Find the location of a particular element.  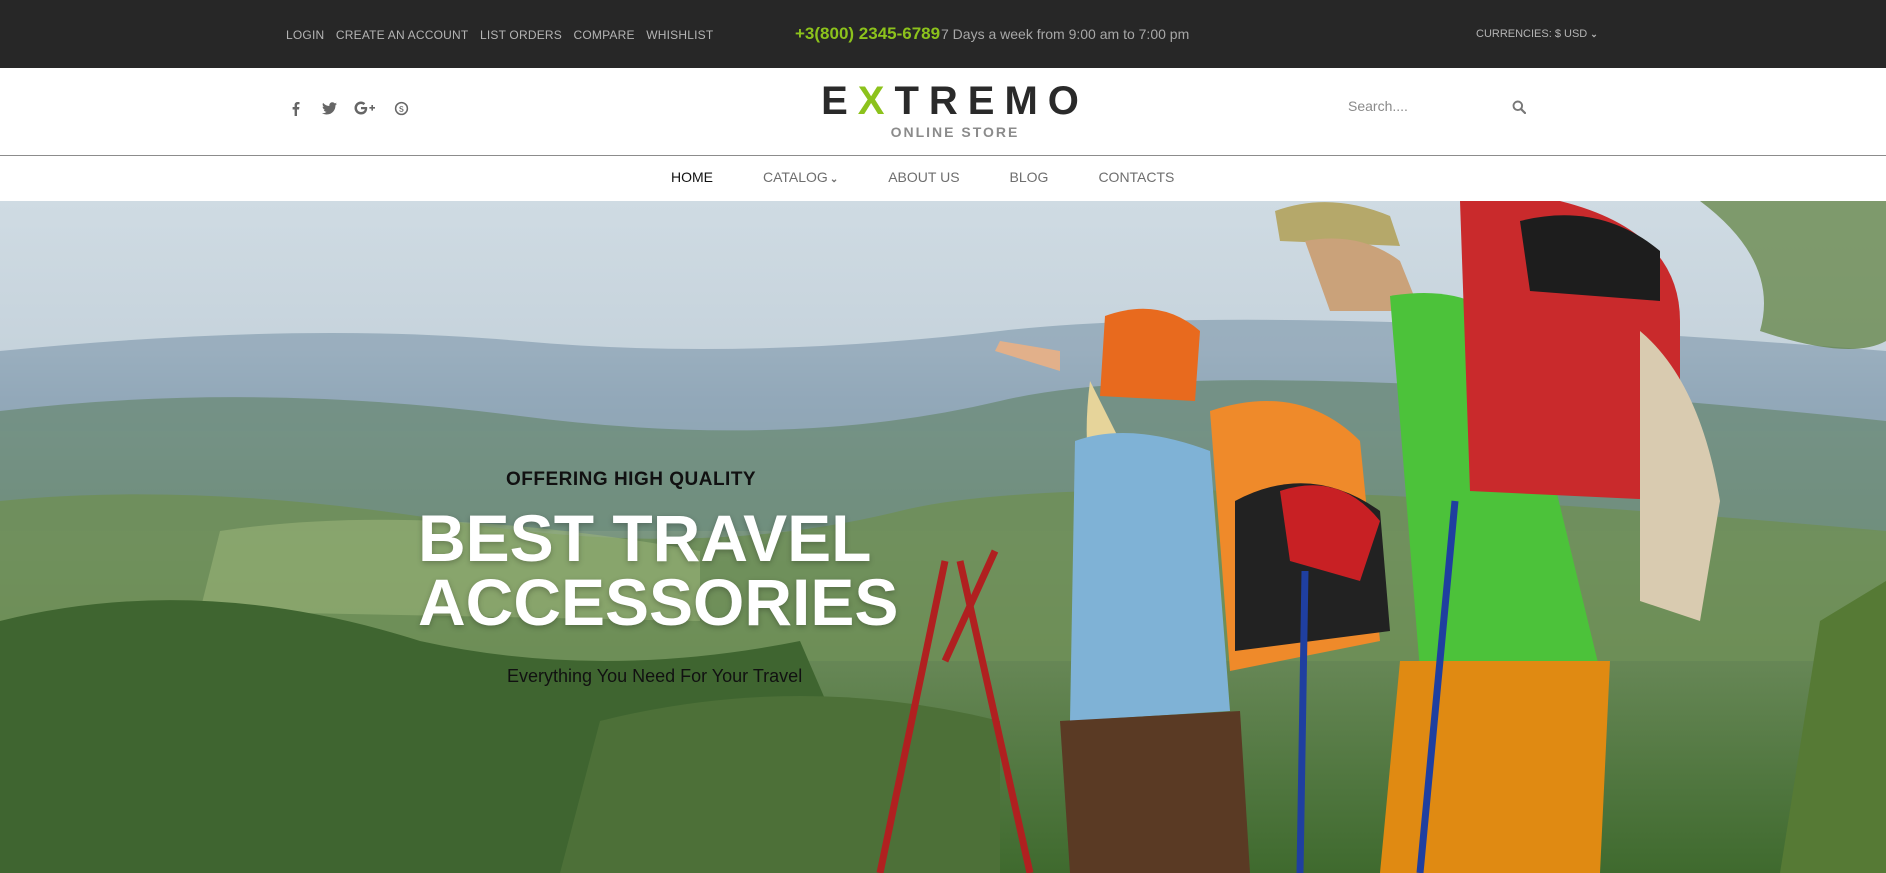

compare-link: COMPARE is located at coordinates (604, 35).